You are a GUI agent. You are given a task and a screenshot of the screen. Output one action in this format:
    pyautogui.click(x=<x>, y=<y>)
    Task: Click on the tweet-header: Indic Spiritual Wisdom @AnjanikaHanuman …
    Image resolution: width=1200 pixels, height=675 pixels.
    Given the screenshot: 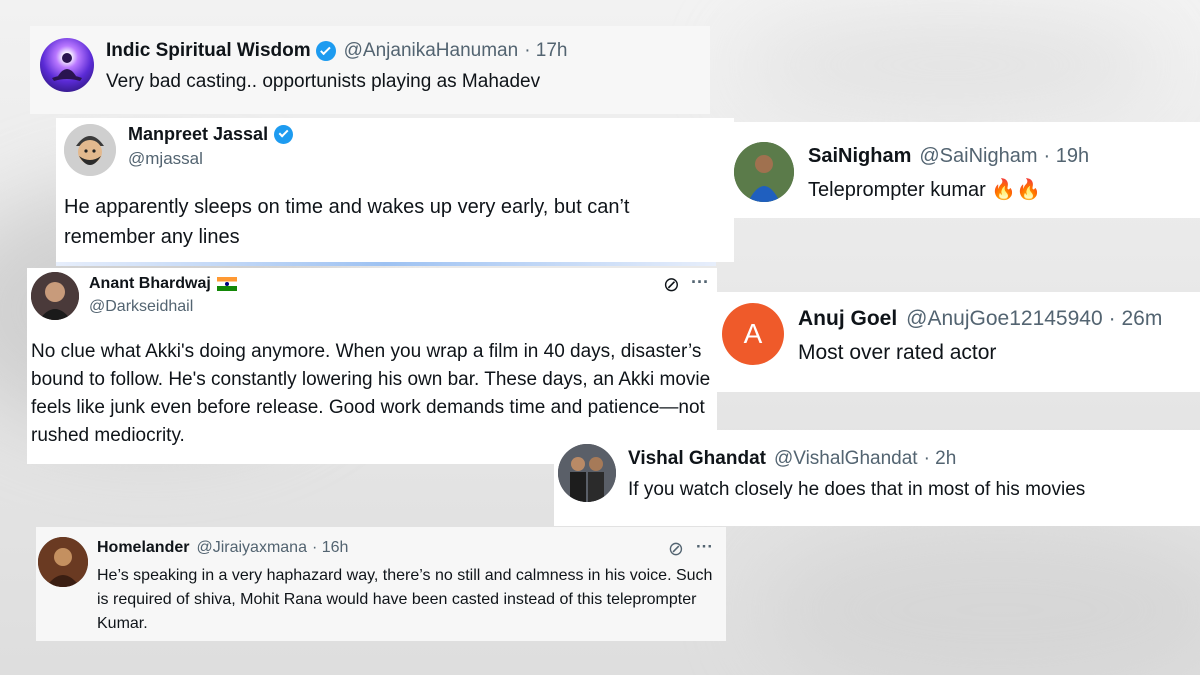 What is the action you would take?
    pyautogui.click(x=337, y=51)
    